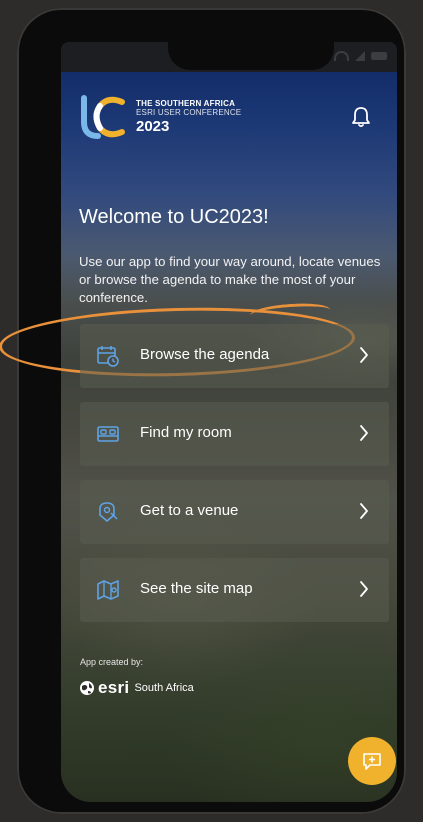 The image size is (423, 822). I want to click on uc-logo-icon, so click(103, 117).